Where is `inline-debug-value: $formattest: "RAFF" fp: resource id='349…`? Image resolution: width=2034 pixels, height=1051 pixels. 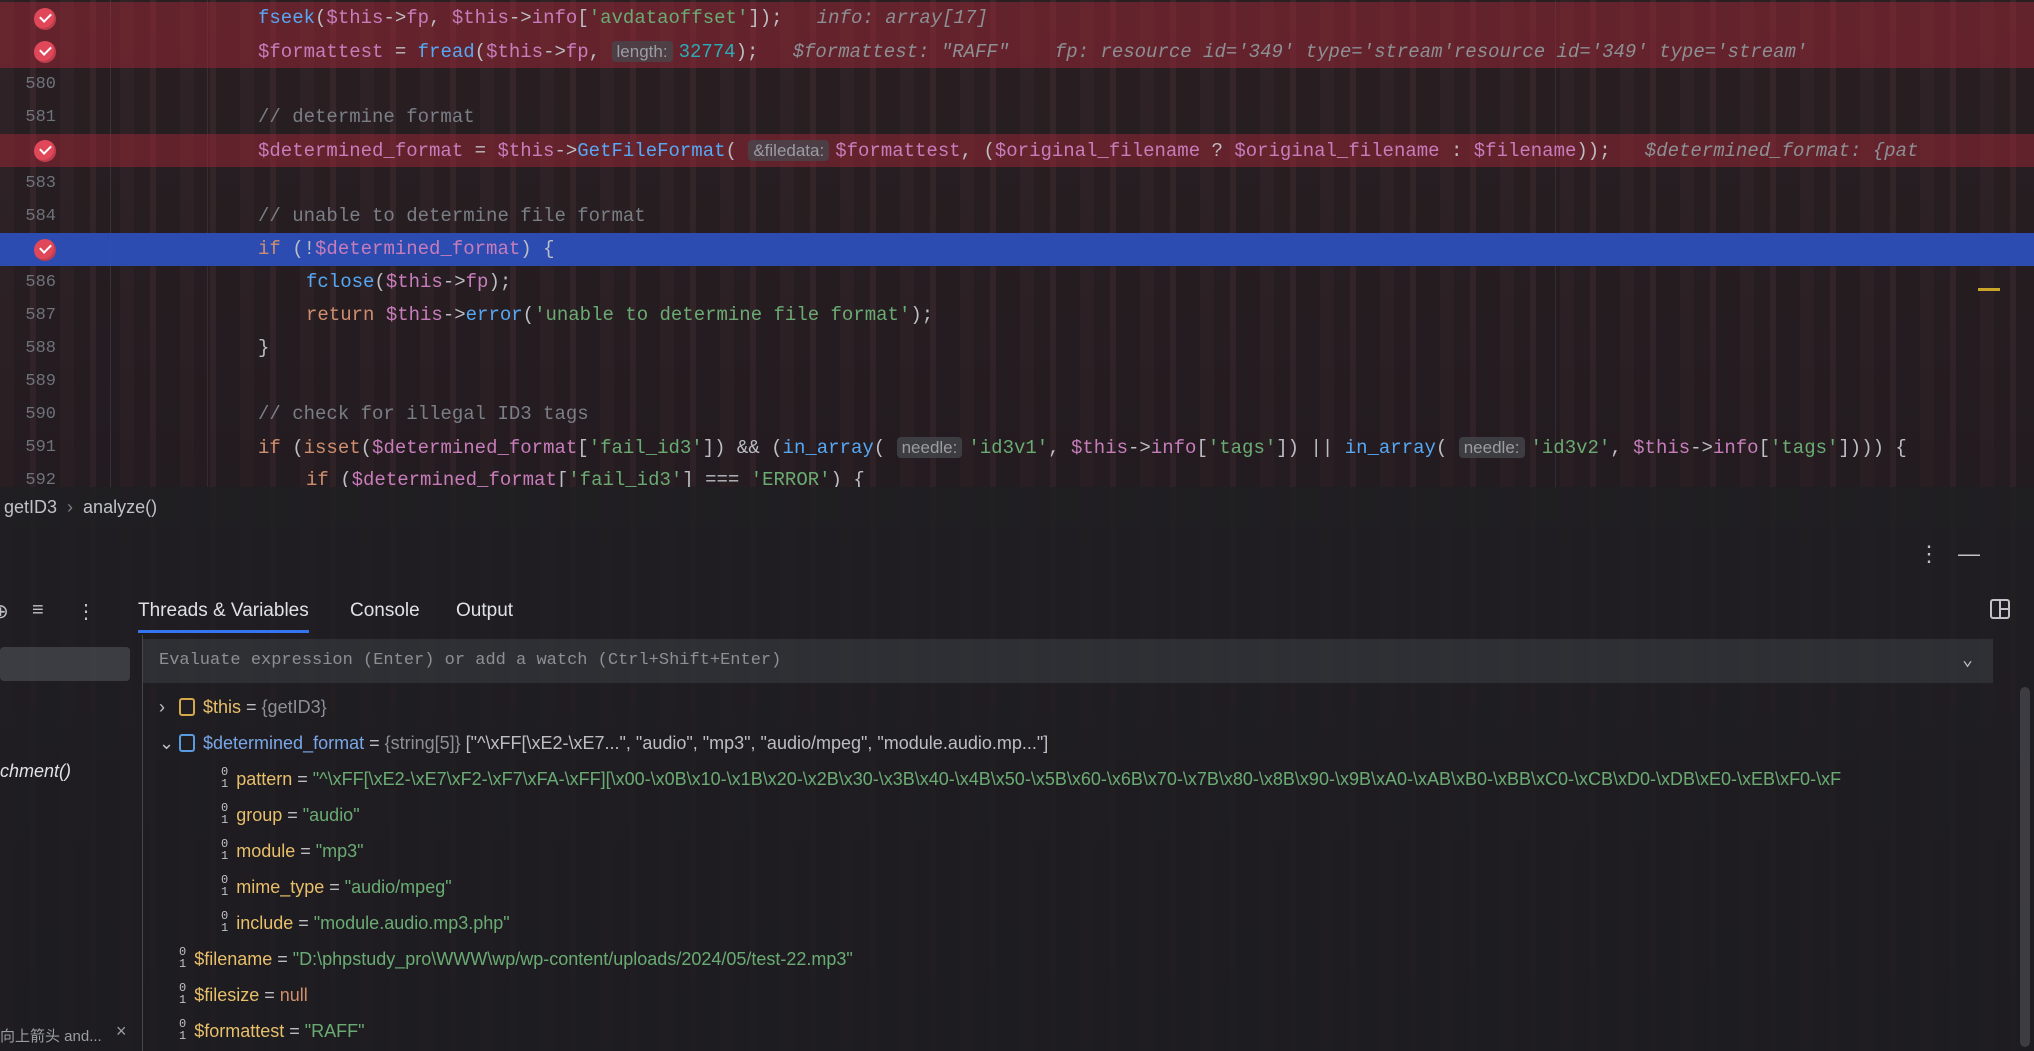 inline-debug-value: $formattest: "RAFF" fp: resource id='349… is located at coordinates (1294, 52).